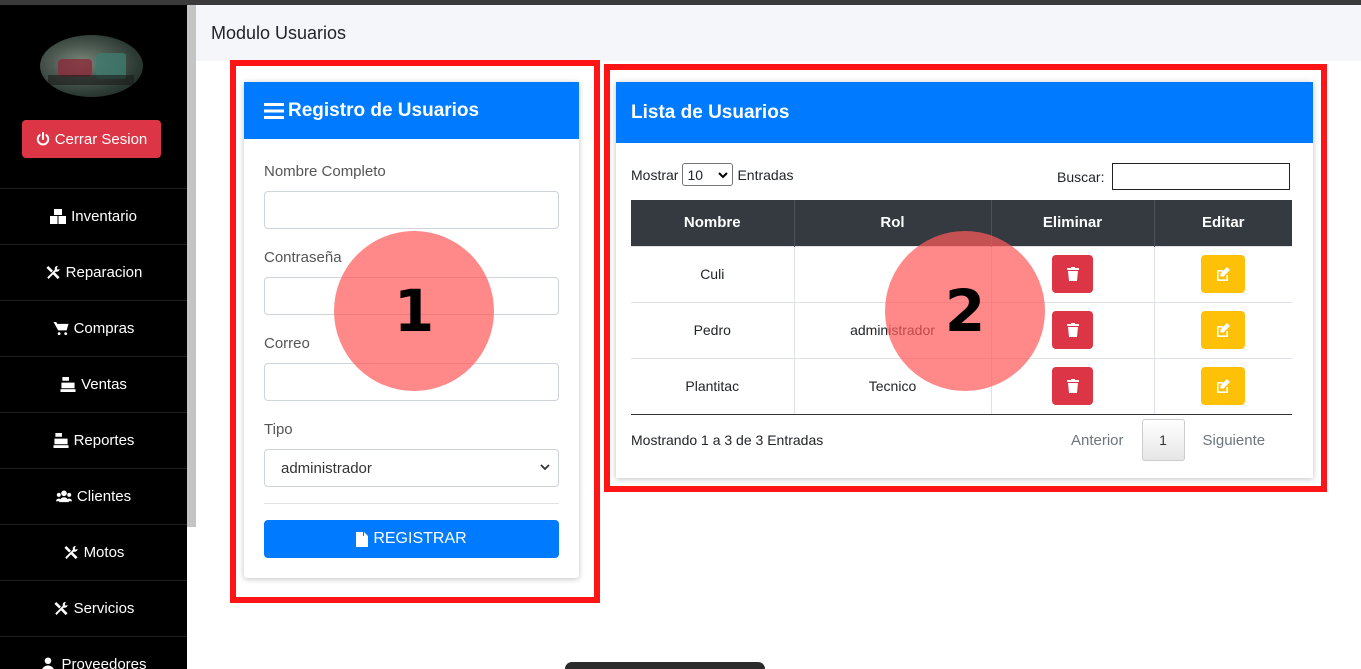 The width and height of the screenshot is (1361, 669). What do you see at coordinates (48, 663) in the screenshot?
I see `user-tie-icon` at bounding box center [48, 663].